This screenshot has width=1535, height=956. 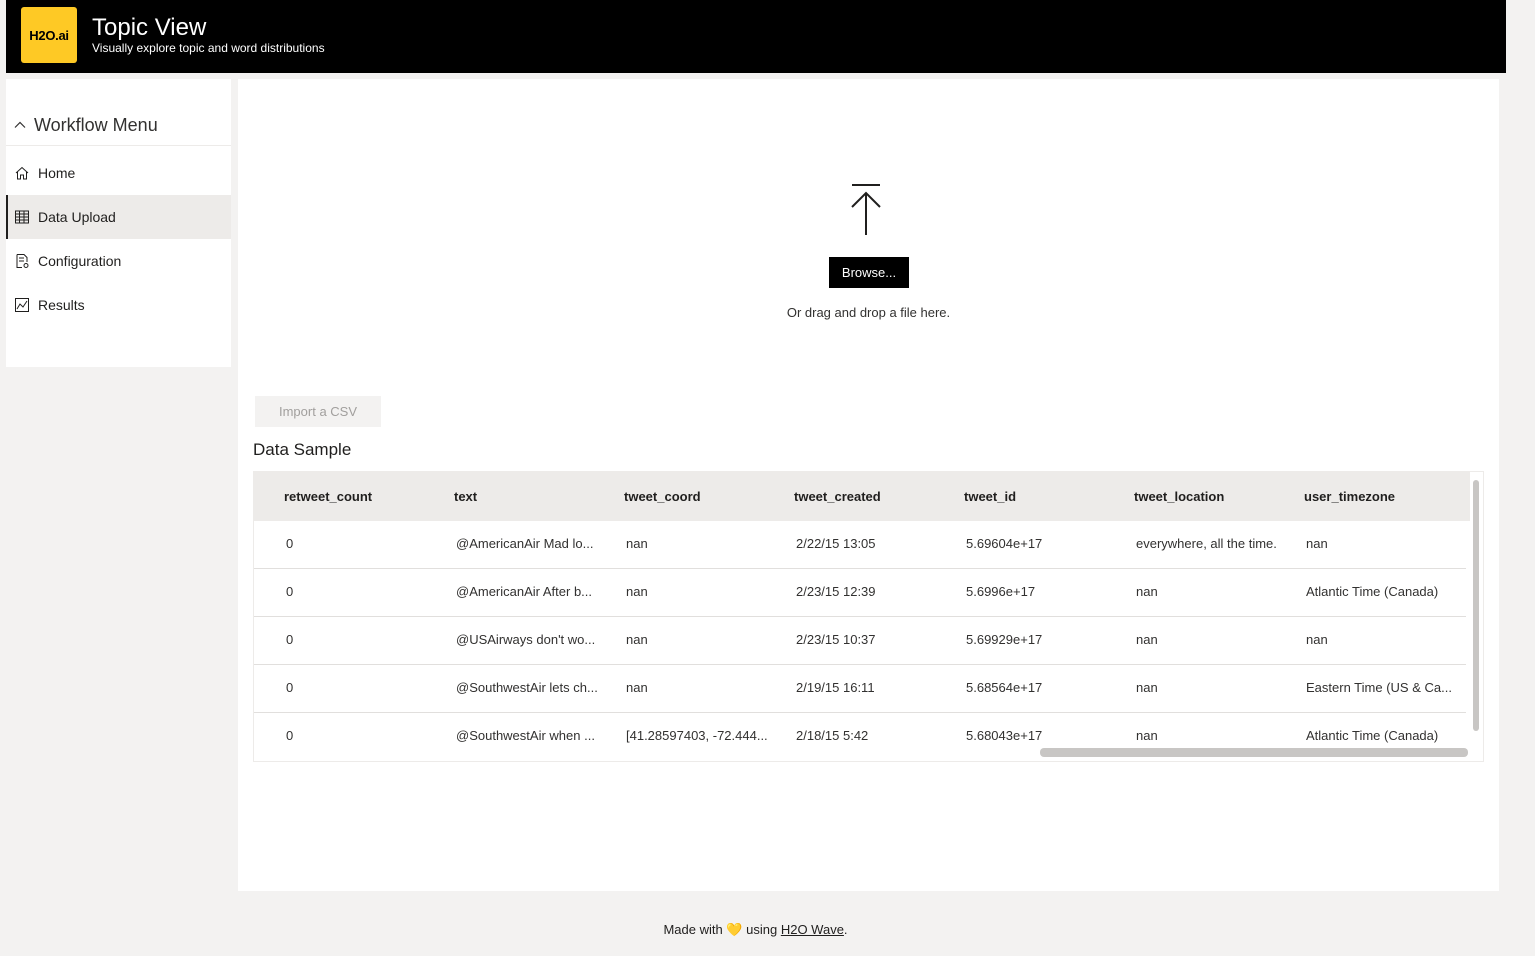 What do you see at coordinates (693, 929) in the screenshot?
I see `footer-prefix: Made with` at bounding box center [693, 929].